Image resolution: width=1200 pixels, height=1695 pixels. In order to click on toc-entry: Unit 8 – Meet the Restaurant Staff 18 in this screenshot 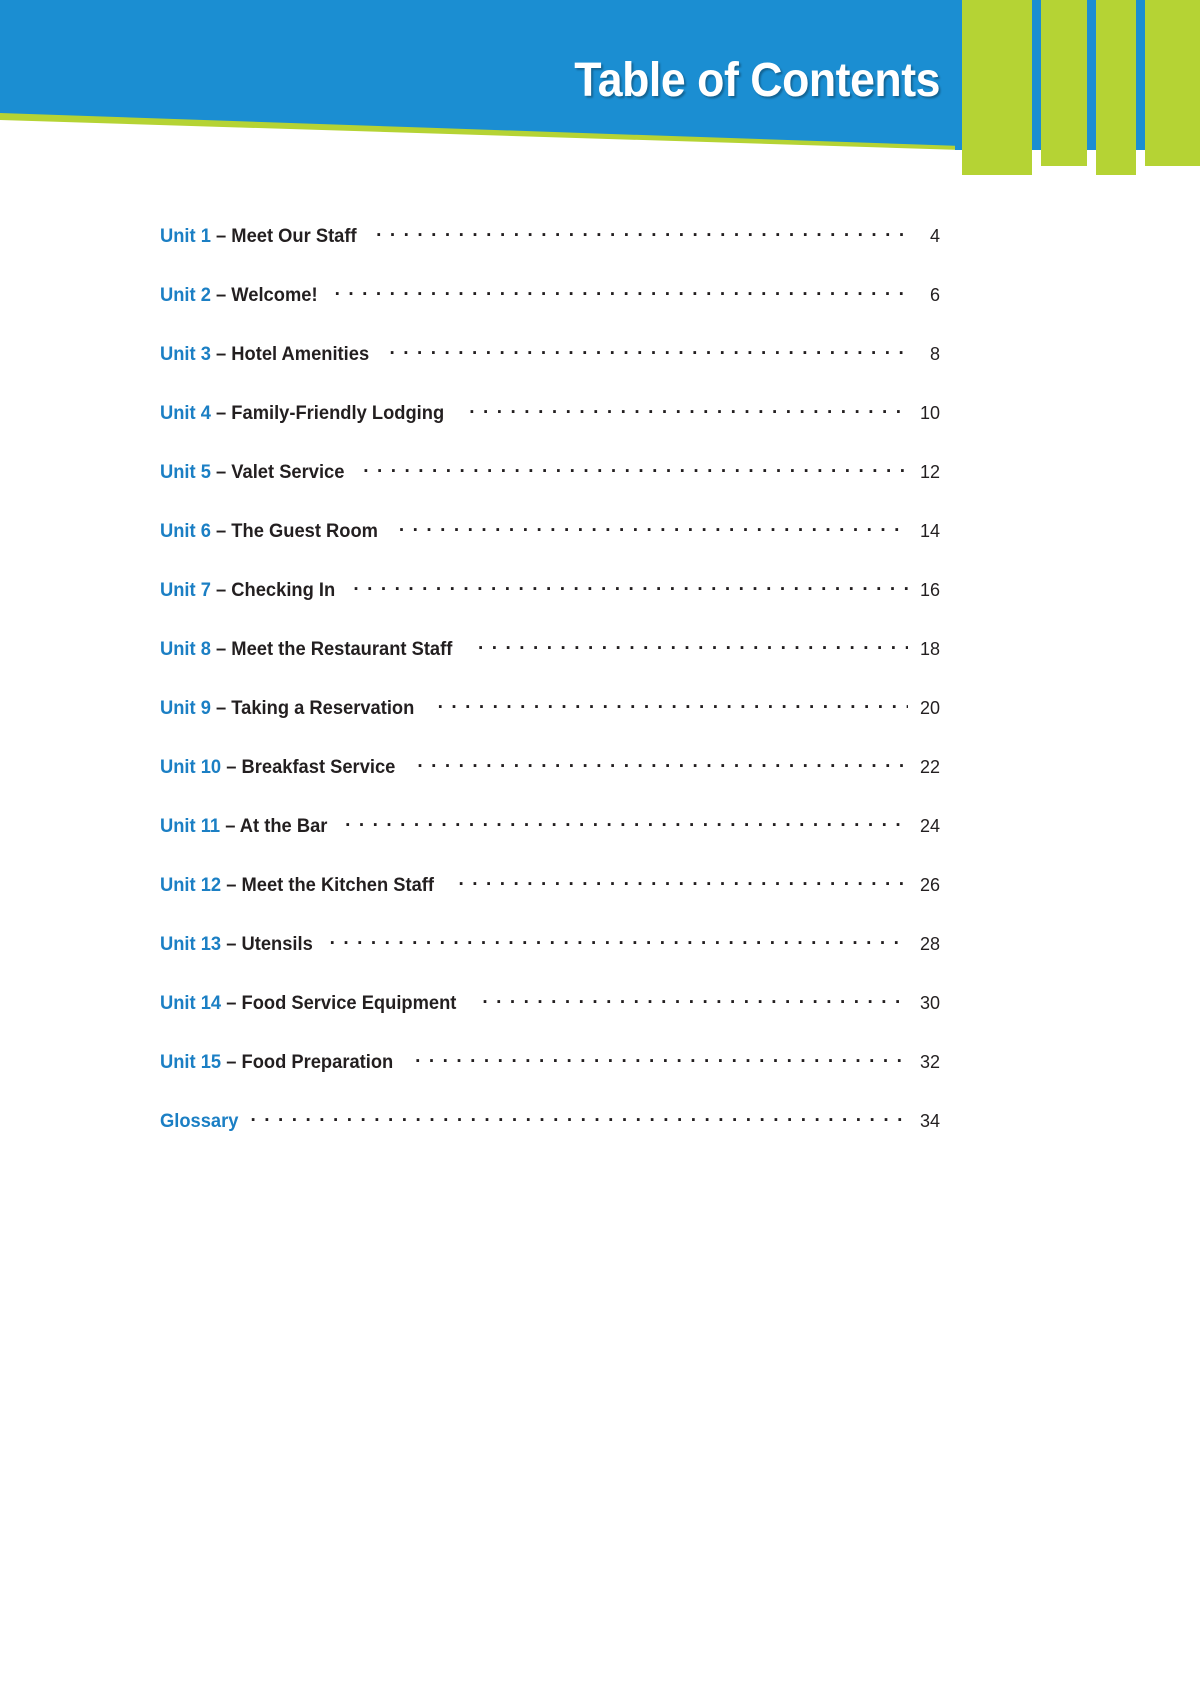, I will do `click(550, 664)`.